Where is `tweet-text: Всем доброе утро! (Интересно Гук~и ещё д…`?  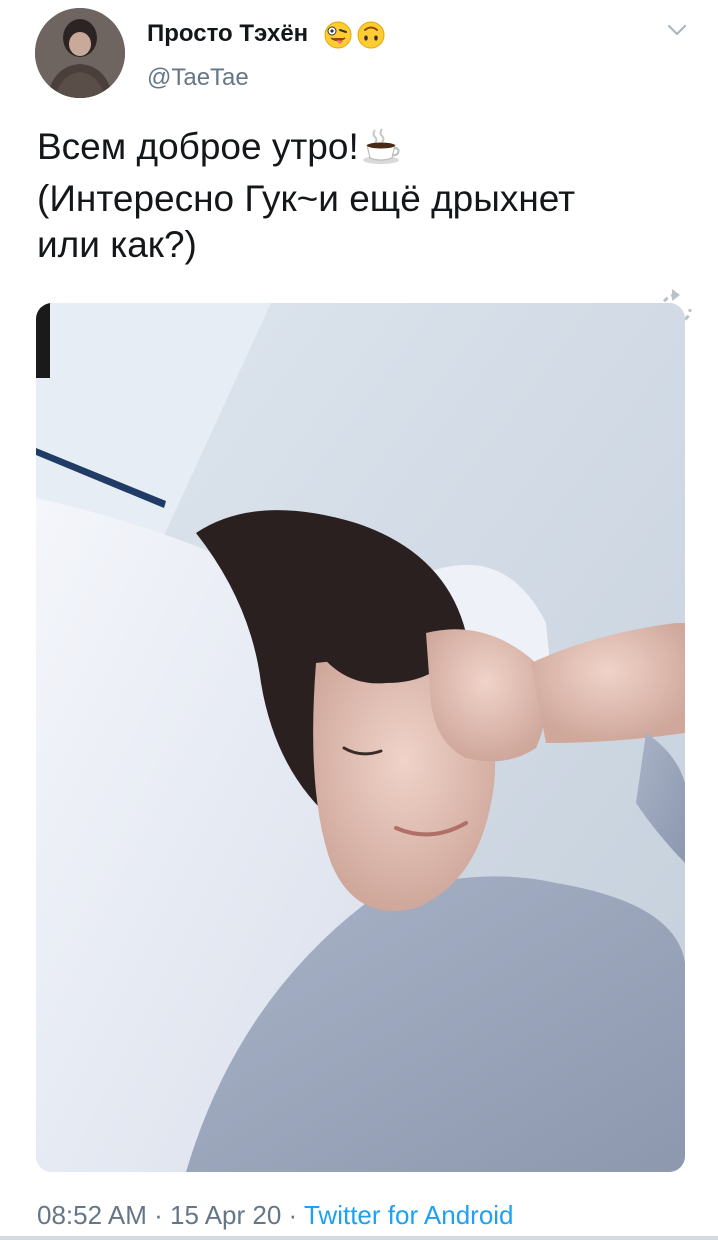
tweet-text: Всем доброе утро! (Интересно Гук~и ещё д… is located at coordinates (357, 196).